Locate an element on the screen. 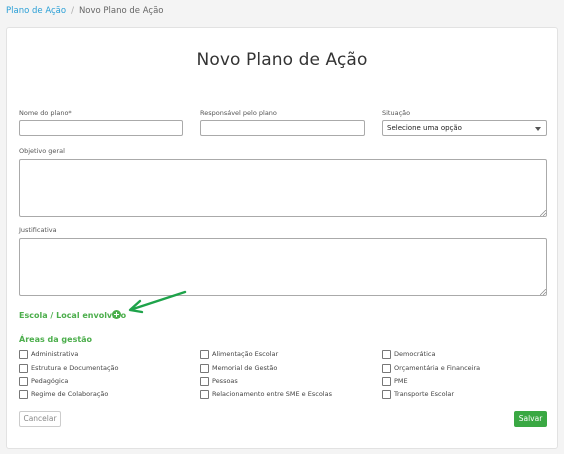  checkbox-administrativa: Administrativa is located at coordinates (48, 354).